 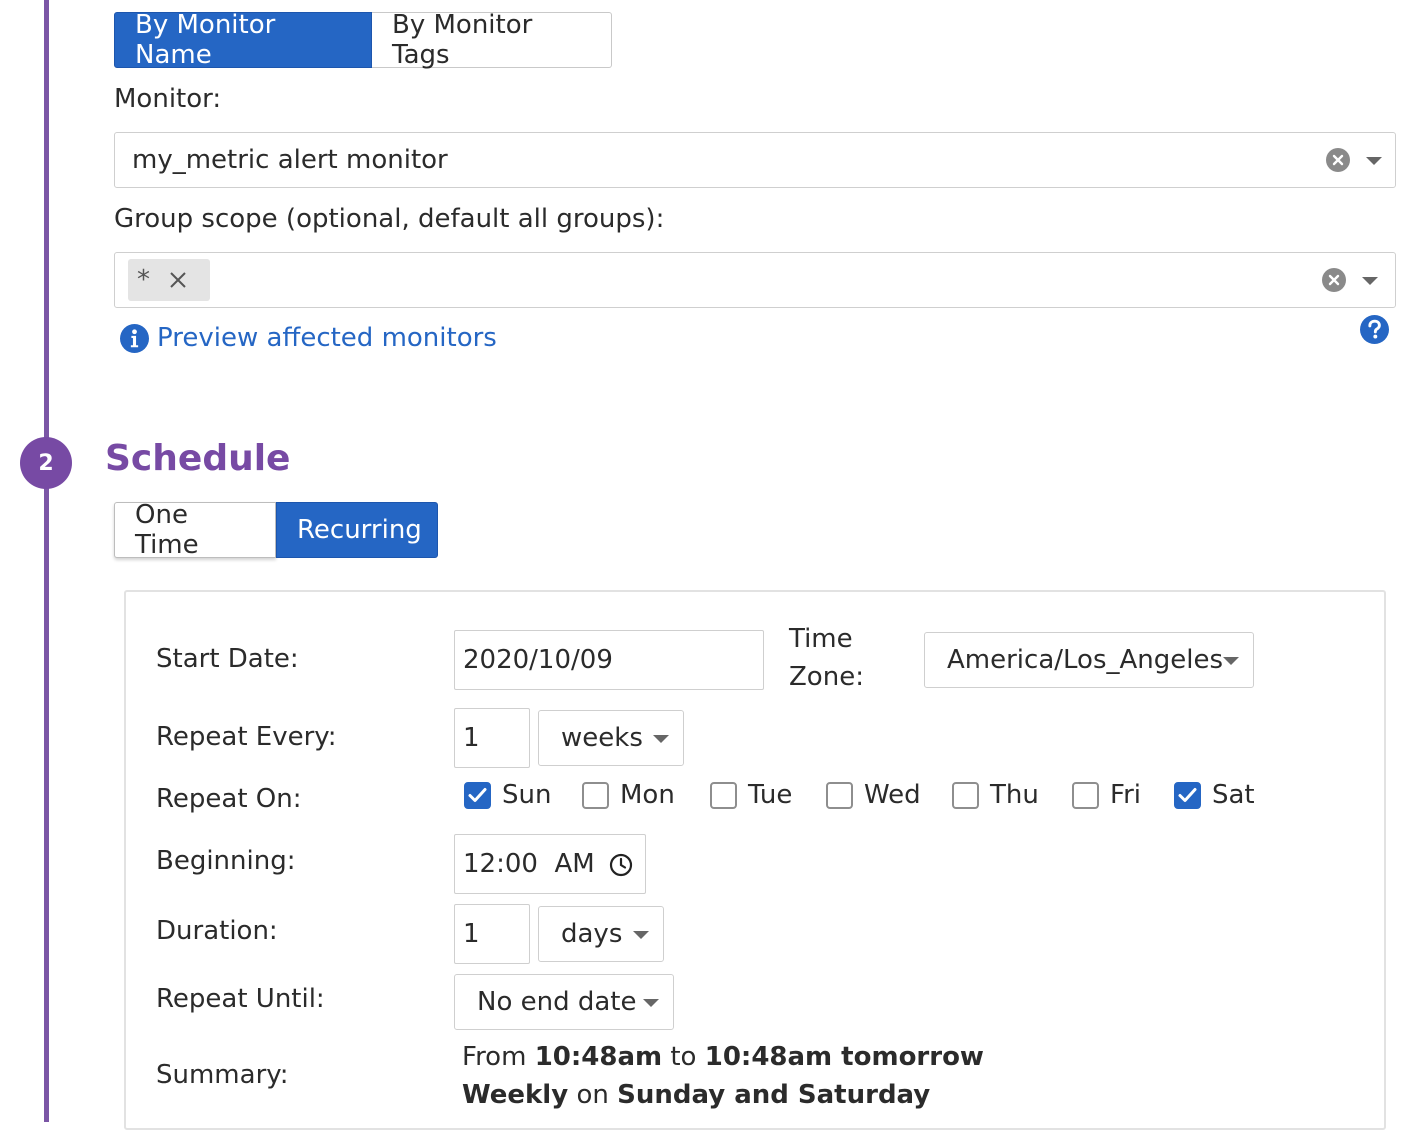 I want to click on day-checkbox-wed: Wed, so click(x=873, y=795).